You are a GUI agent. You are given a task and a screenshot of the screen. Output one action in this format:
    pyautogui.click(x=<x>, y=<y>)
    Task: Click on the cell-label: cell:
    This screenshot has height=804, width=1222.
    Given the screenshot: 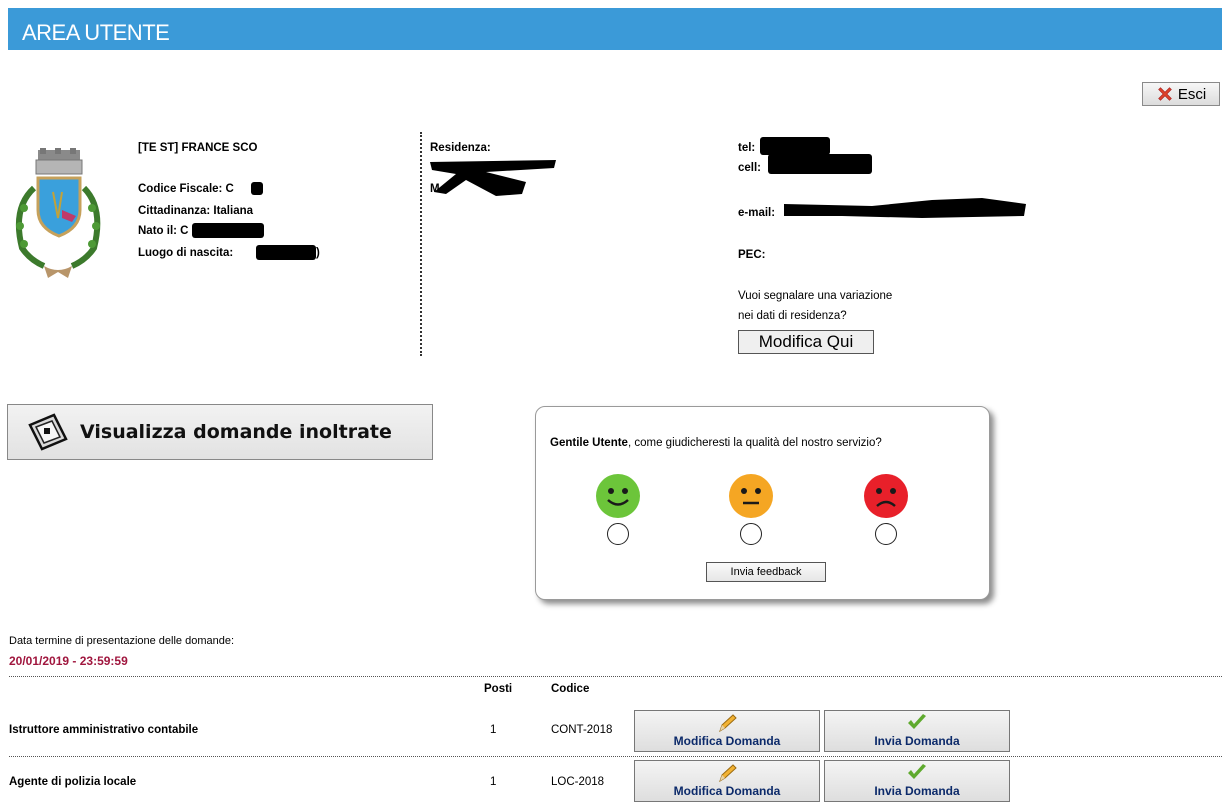 What is the action you would take?
    pyautogui.click(x=750, y=168)
    